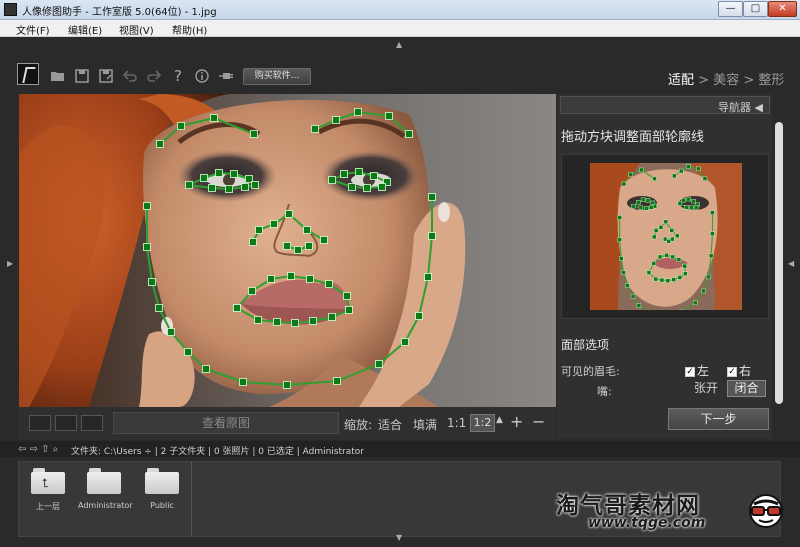 Image resolution: width=800 pixels, height=547 pixels. I want to click on mouth-open-button: 张开, so click(706, 388).